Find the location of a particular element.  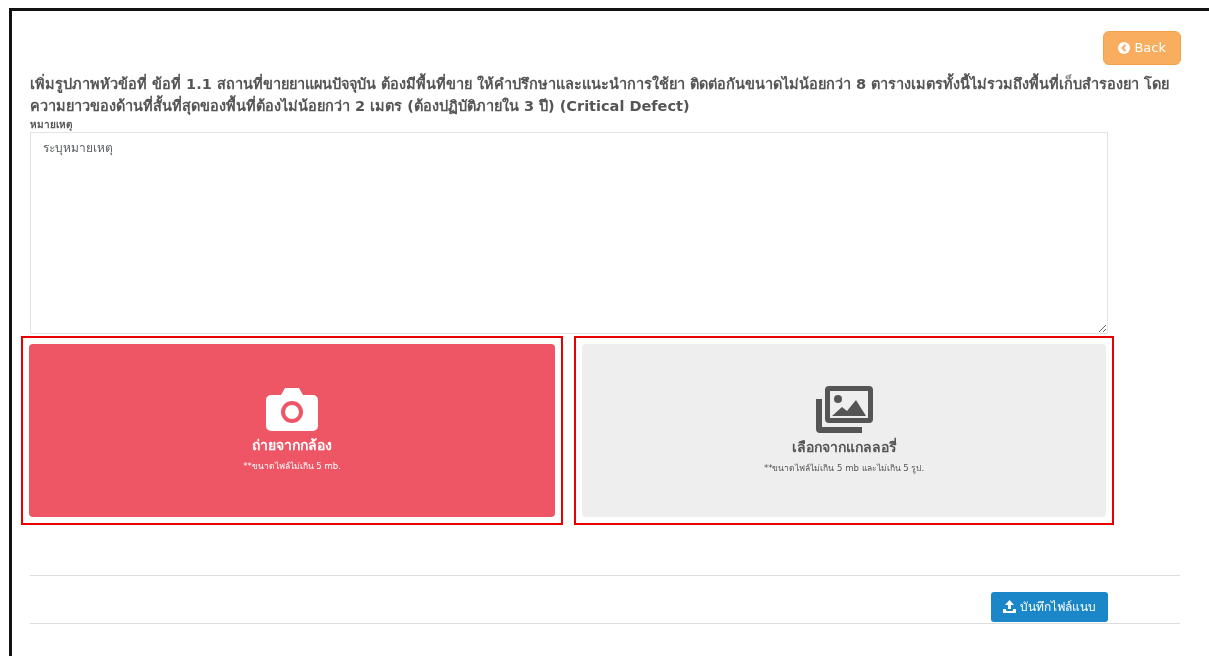

camera-icon is located at coordinates (292, 409).